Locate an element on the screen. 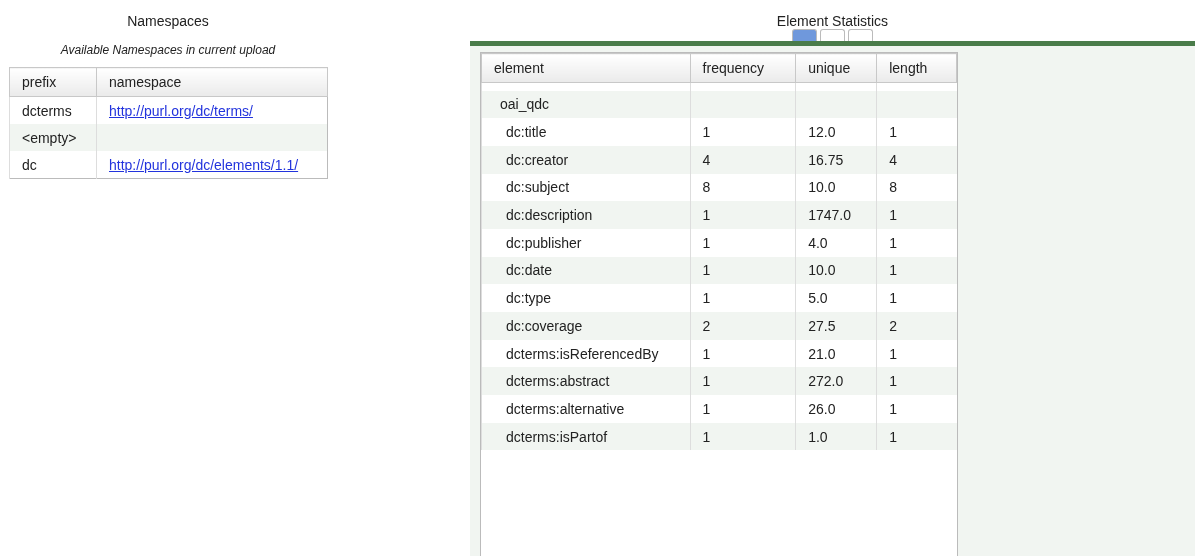  tree-cell: dc:date is located at coordinates (586, 270).